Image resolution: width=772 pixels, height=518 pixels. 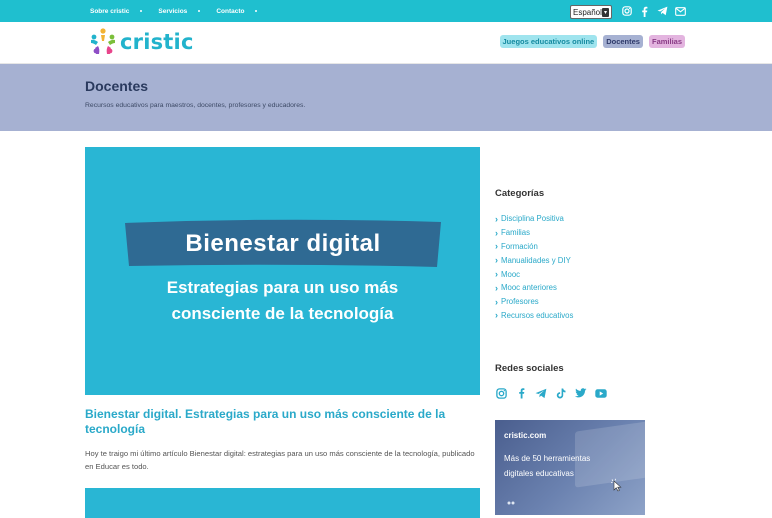 What do you see at coordinates (581, 393) in the screenshot?
I see `twitter-icon` at bounding box center [581, 393].